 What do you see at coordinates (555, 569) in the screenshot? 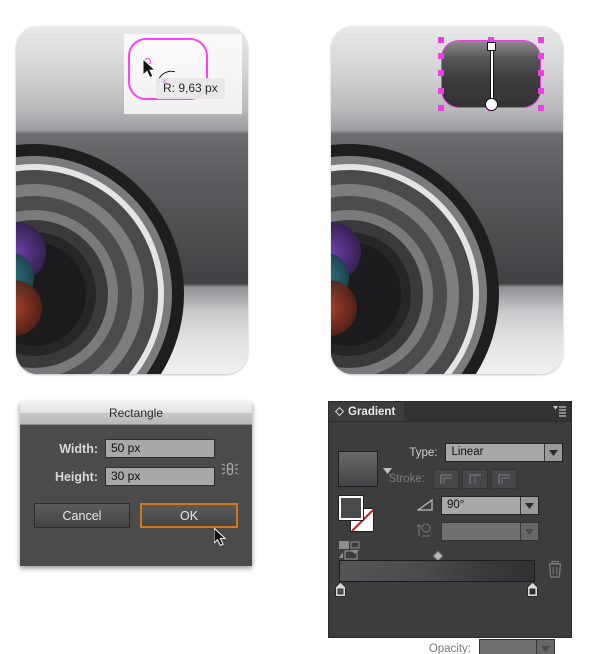
I see `trash-icon` at bounding box center [555, 569].